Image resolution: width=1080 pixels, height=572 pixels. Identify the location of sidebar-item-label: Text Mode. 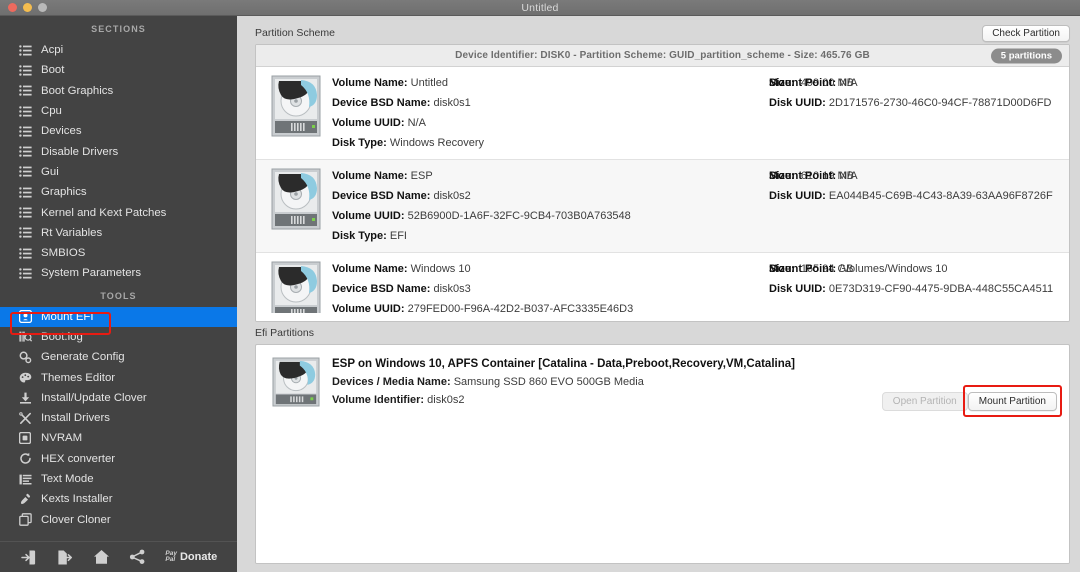
(67, 479).